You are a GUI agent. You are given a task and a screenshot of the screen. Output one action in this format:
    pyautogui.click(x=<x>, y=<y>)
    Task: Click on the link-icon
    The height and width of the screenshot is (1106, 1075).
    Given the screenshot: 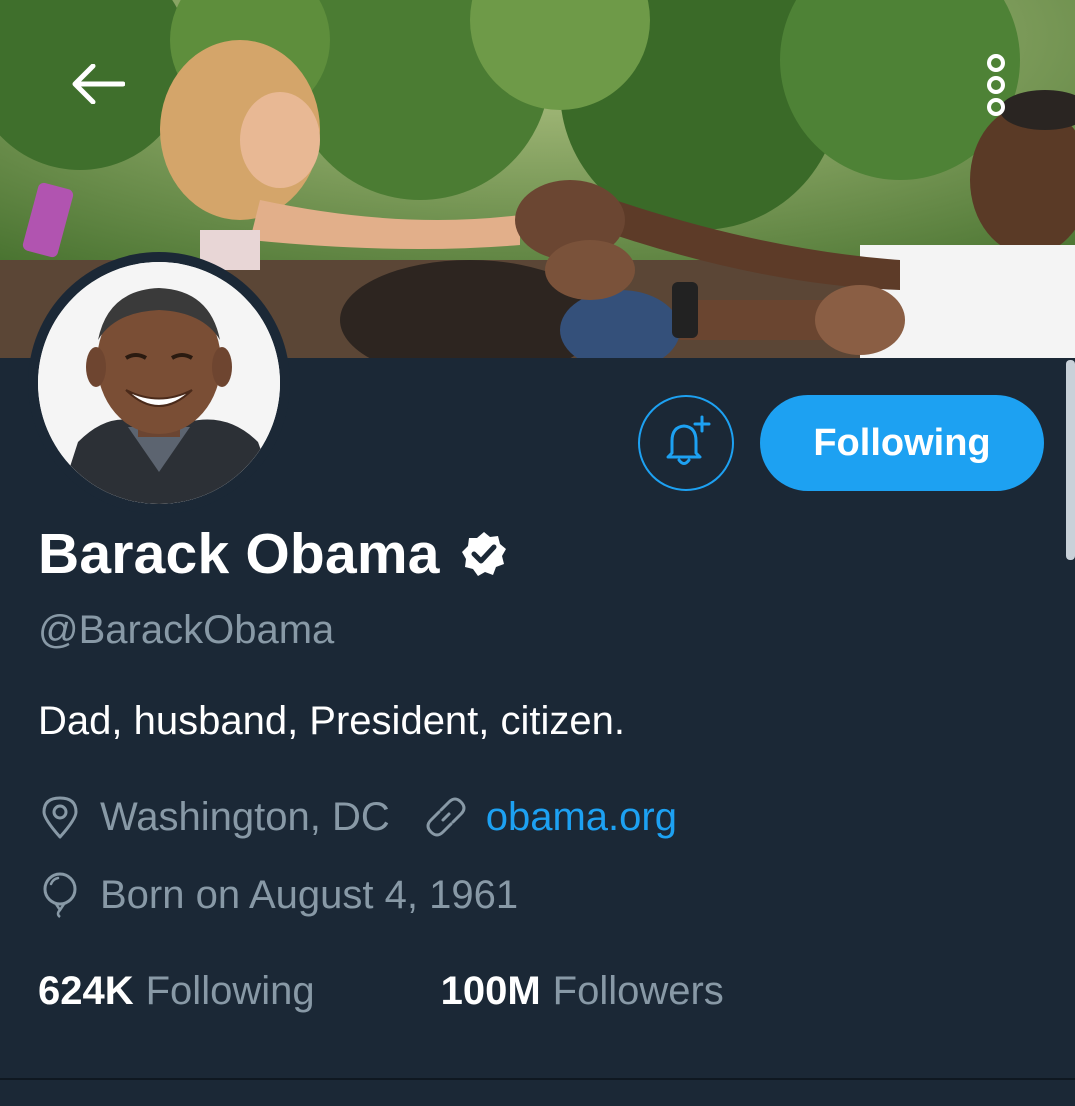 What is the action you would take?
    pyautogui.click(x=446, y=817)
    